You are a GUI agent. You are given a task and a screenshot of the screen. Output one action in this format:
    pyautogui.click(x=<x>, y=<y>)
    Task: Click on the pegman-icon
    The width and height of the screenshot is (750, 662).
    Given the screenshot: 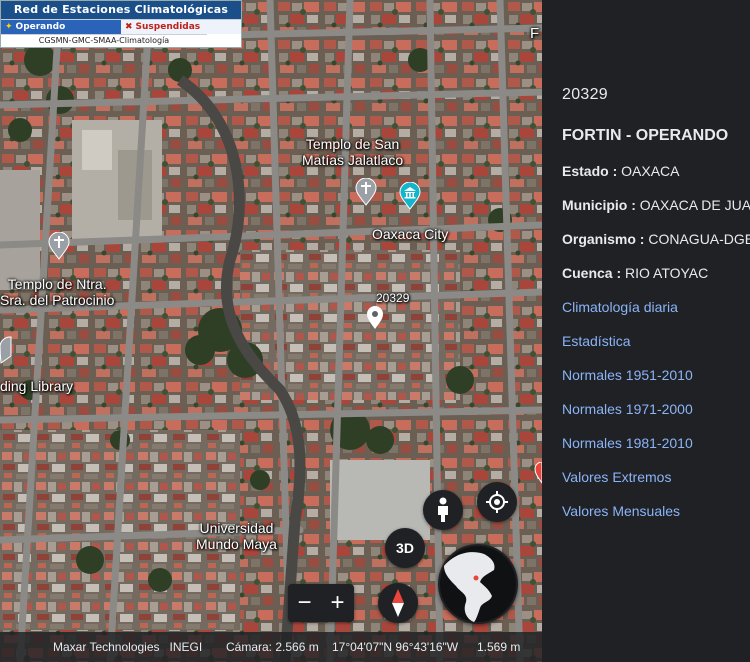 What is the action you would take?
    pyautogui.click(x=443, y=509)
    